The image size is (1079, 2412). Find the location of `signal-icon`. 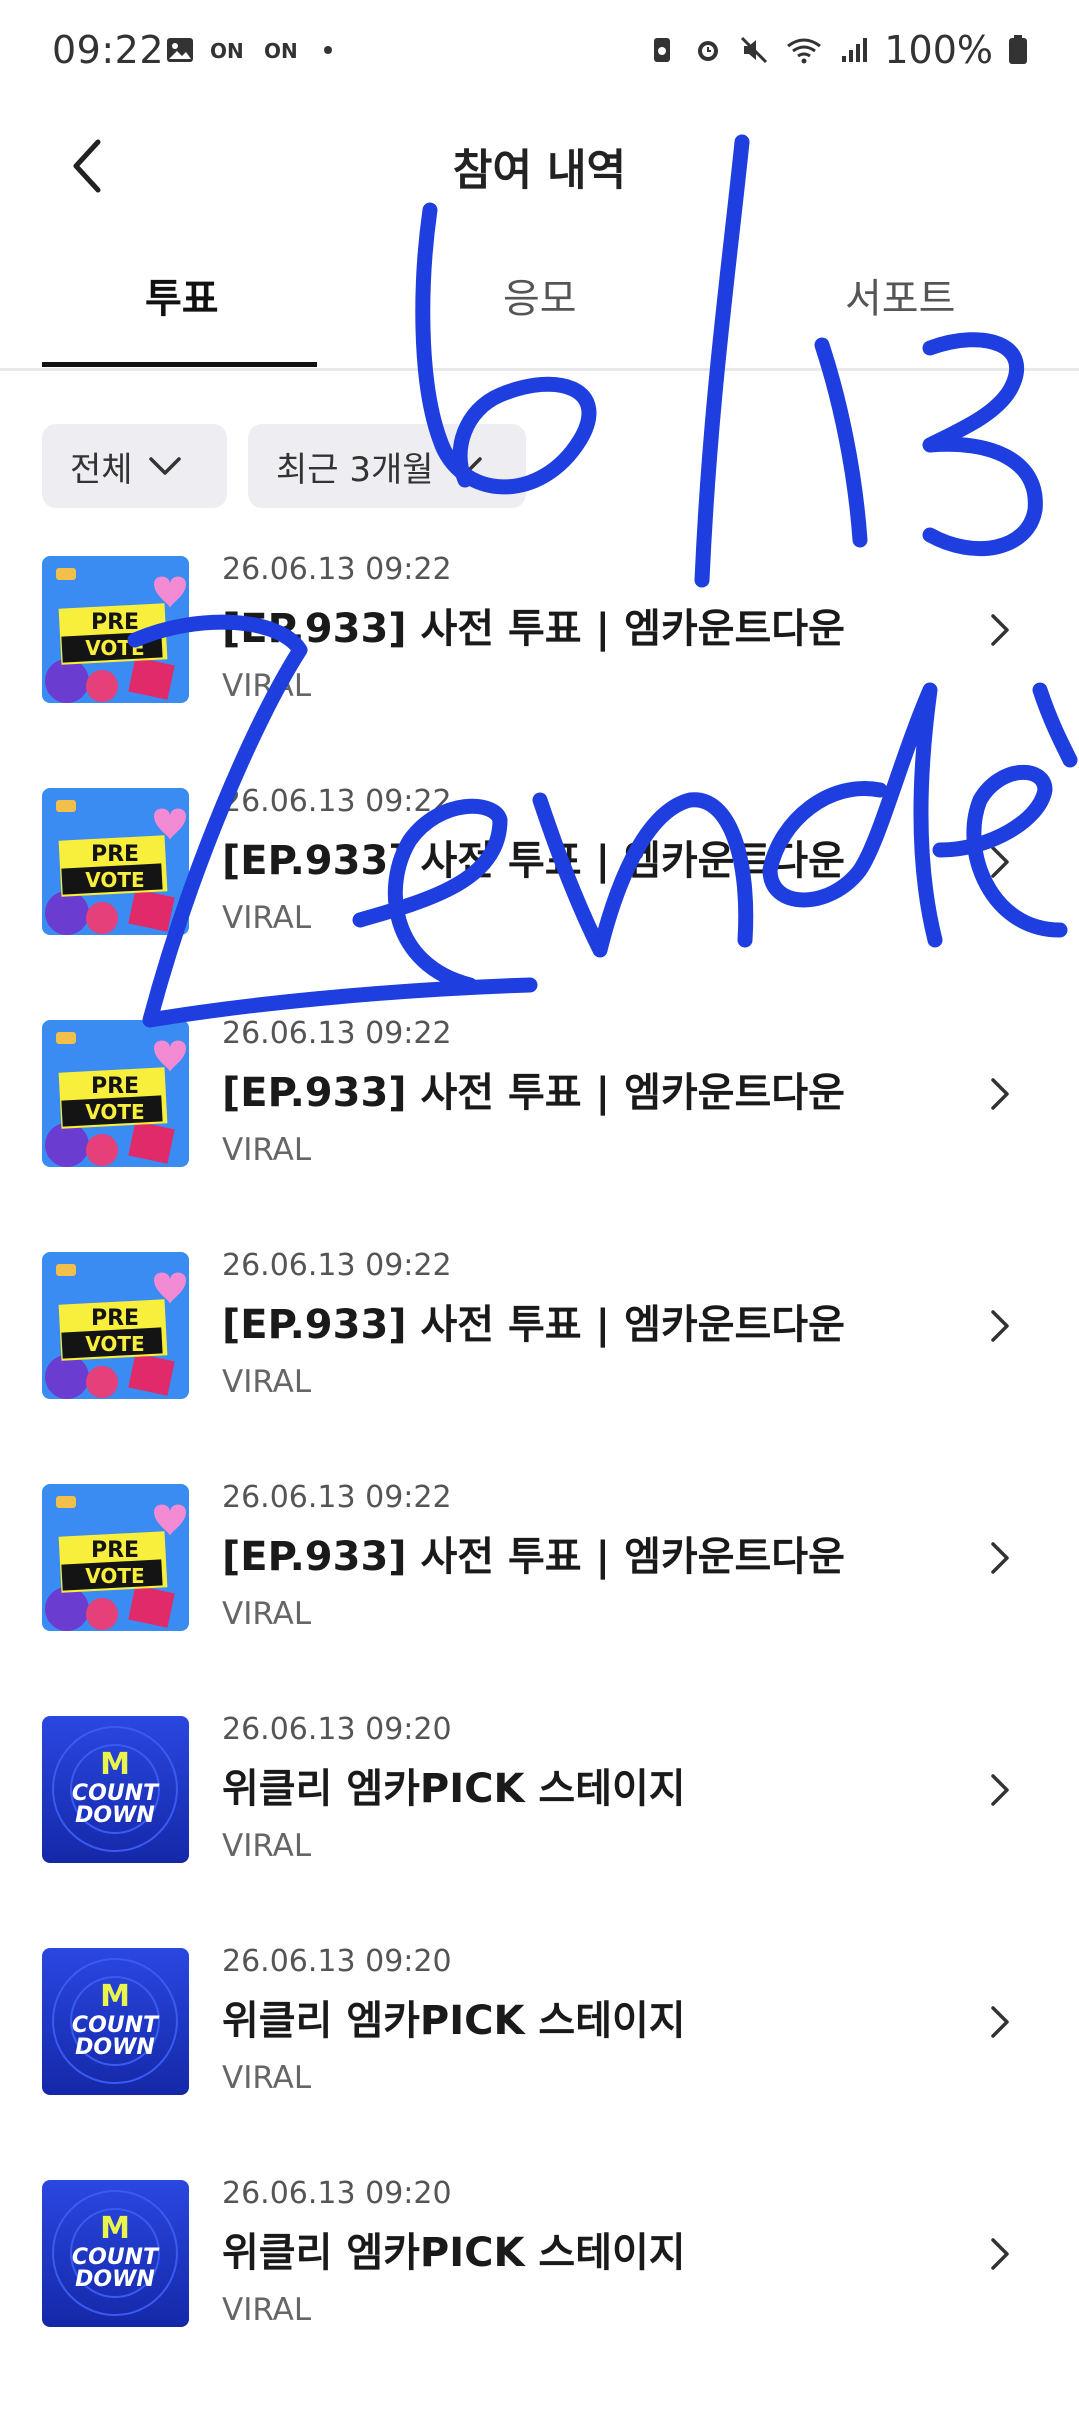

signal-icon is located at coordinates (855, 50).